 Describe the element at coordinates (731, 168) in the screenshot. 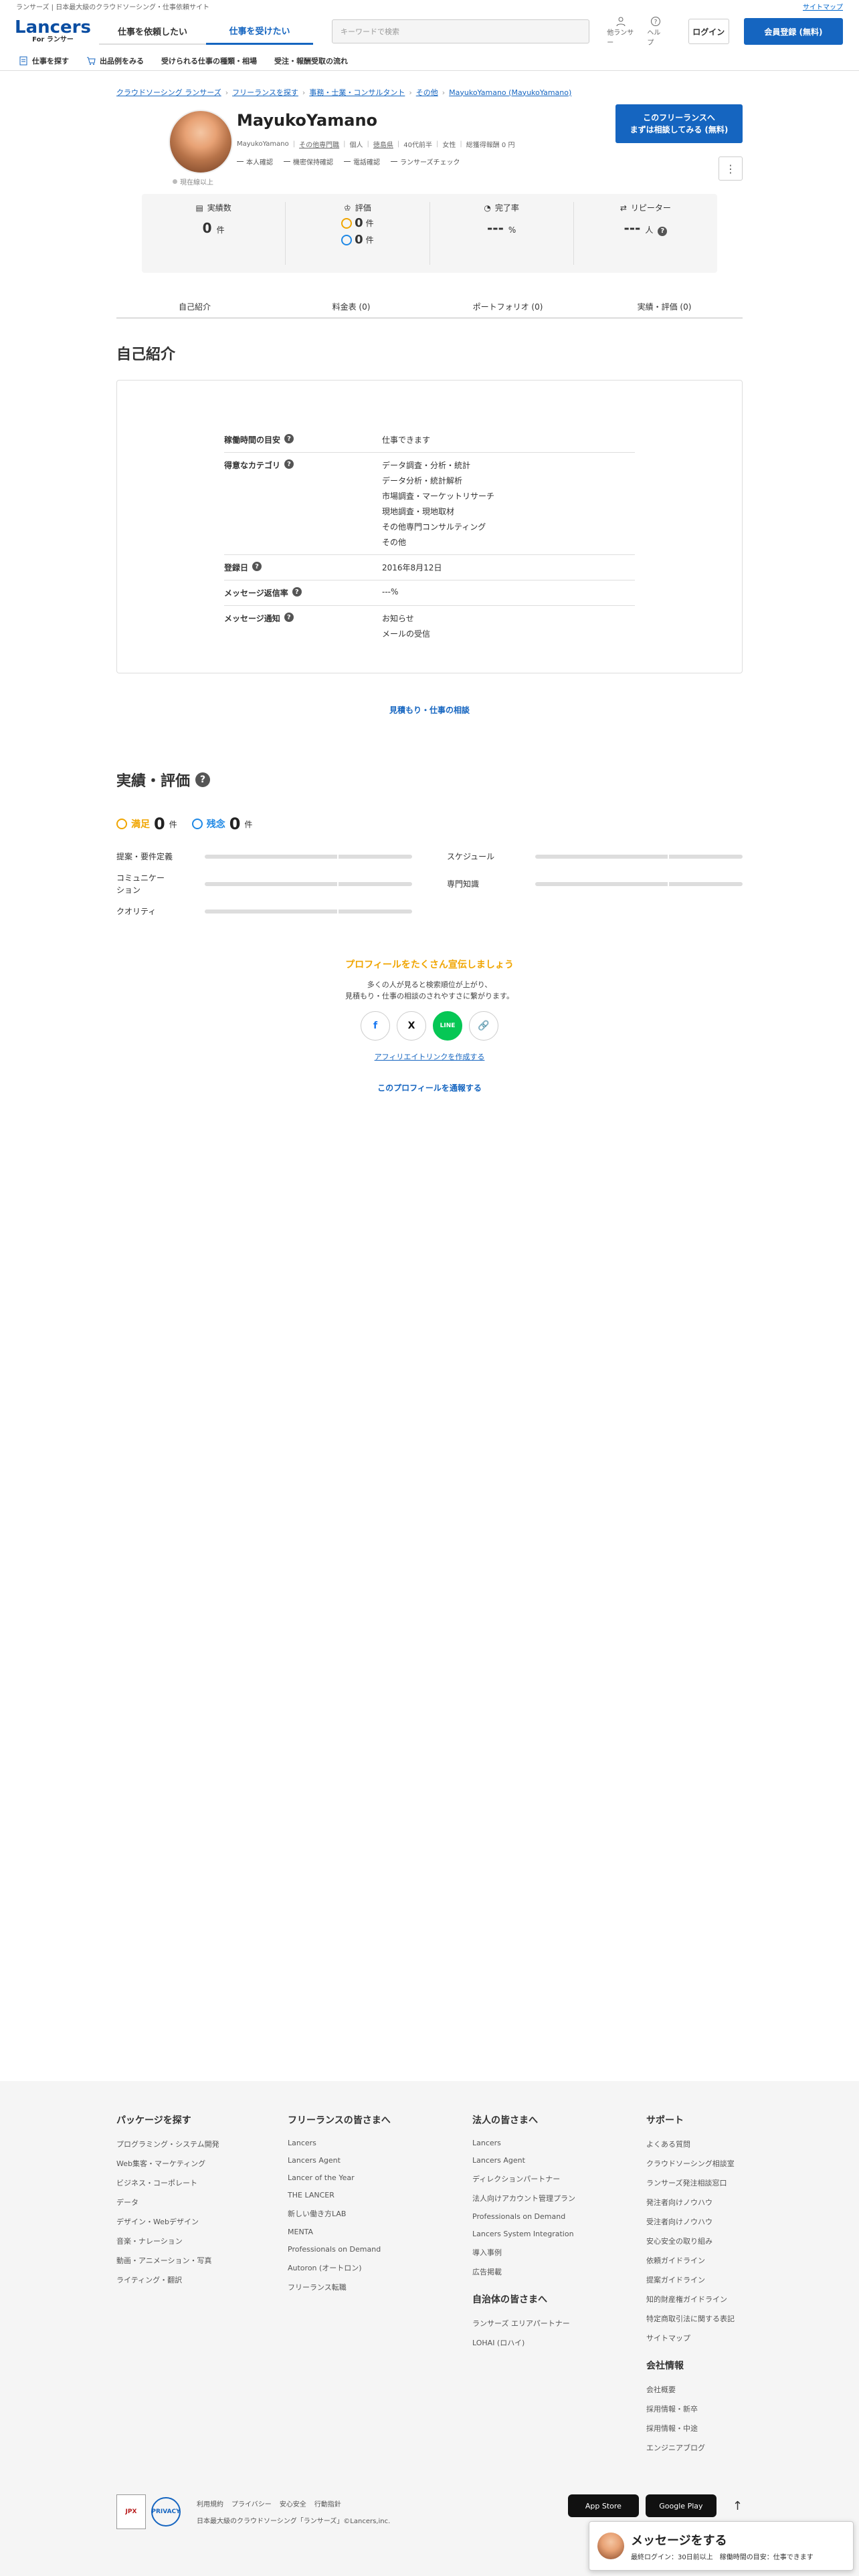

I see `more-menu-button: ⋮` at that location.